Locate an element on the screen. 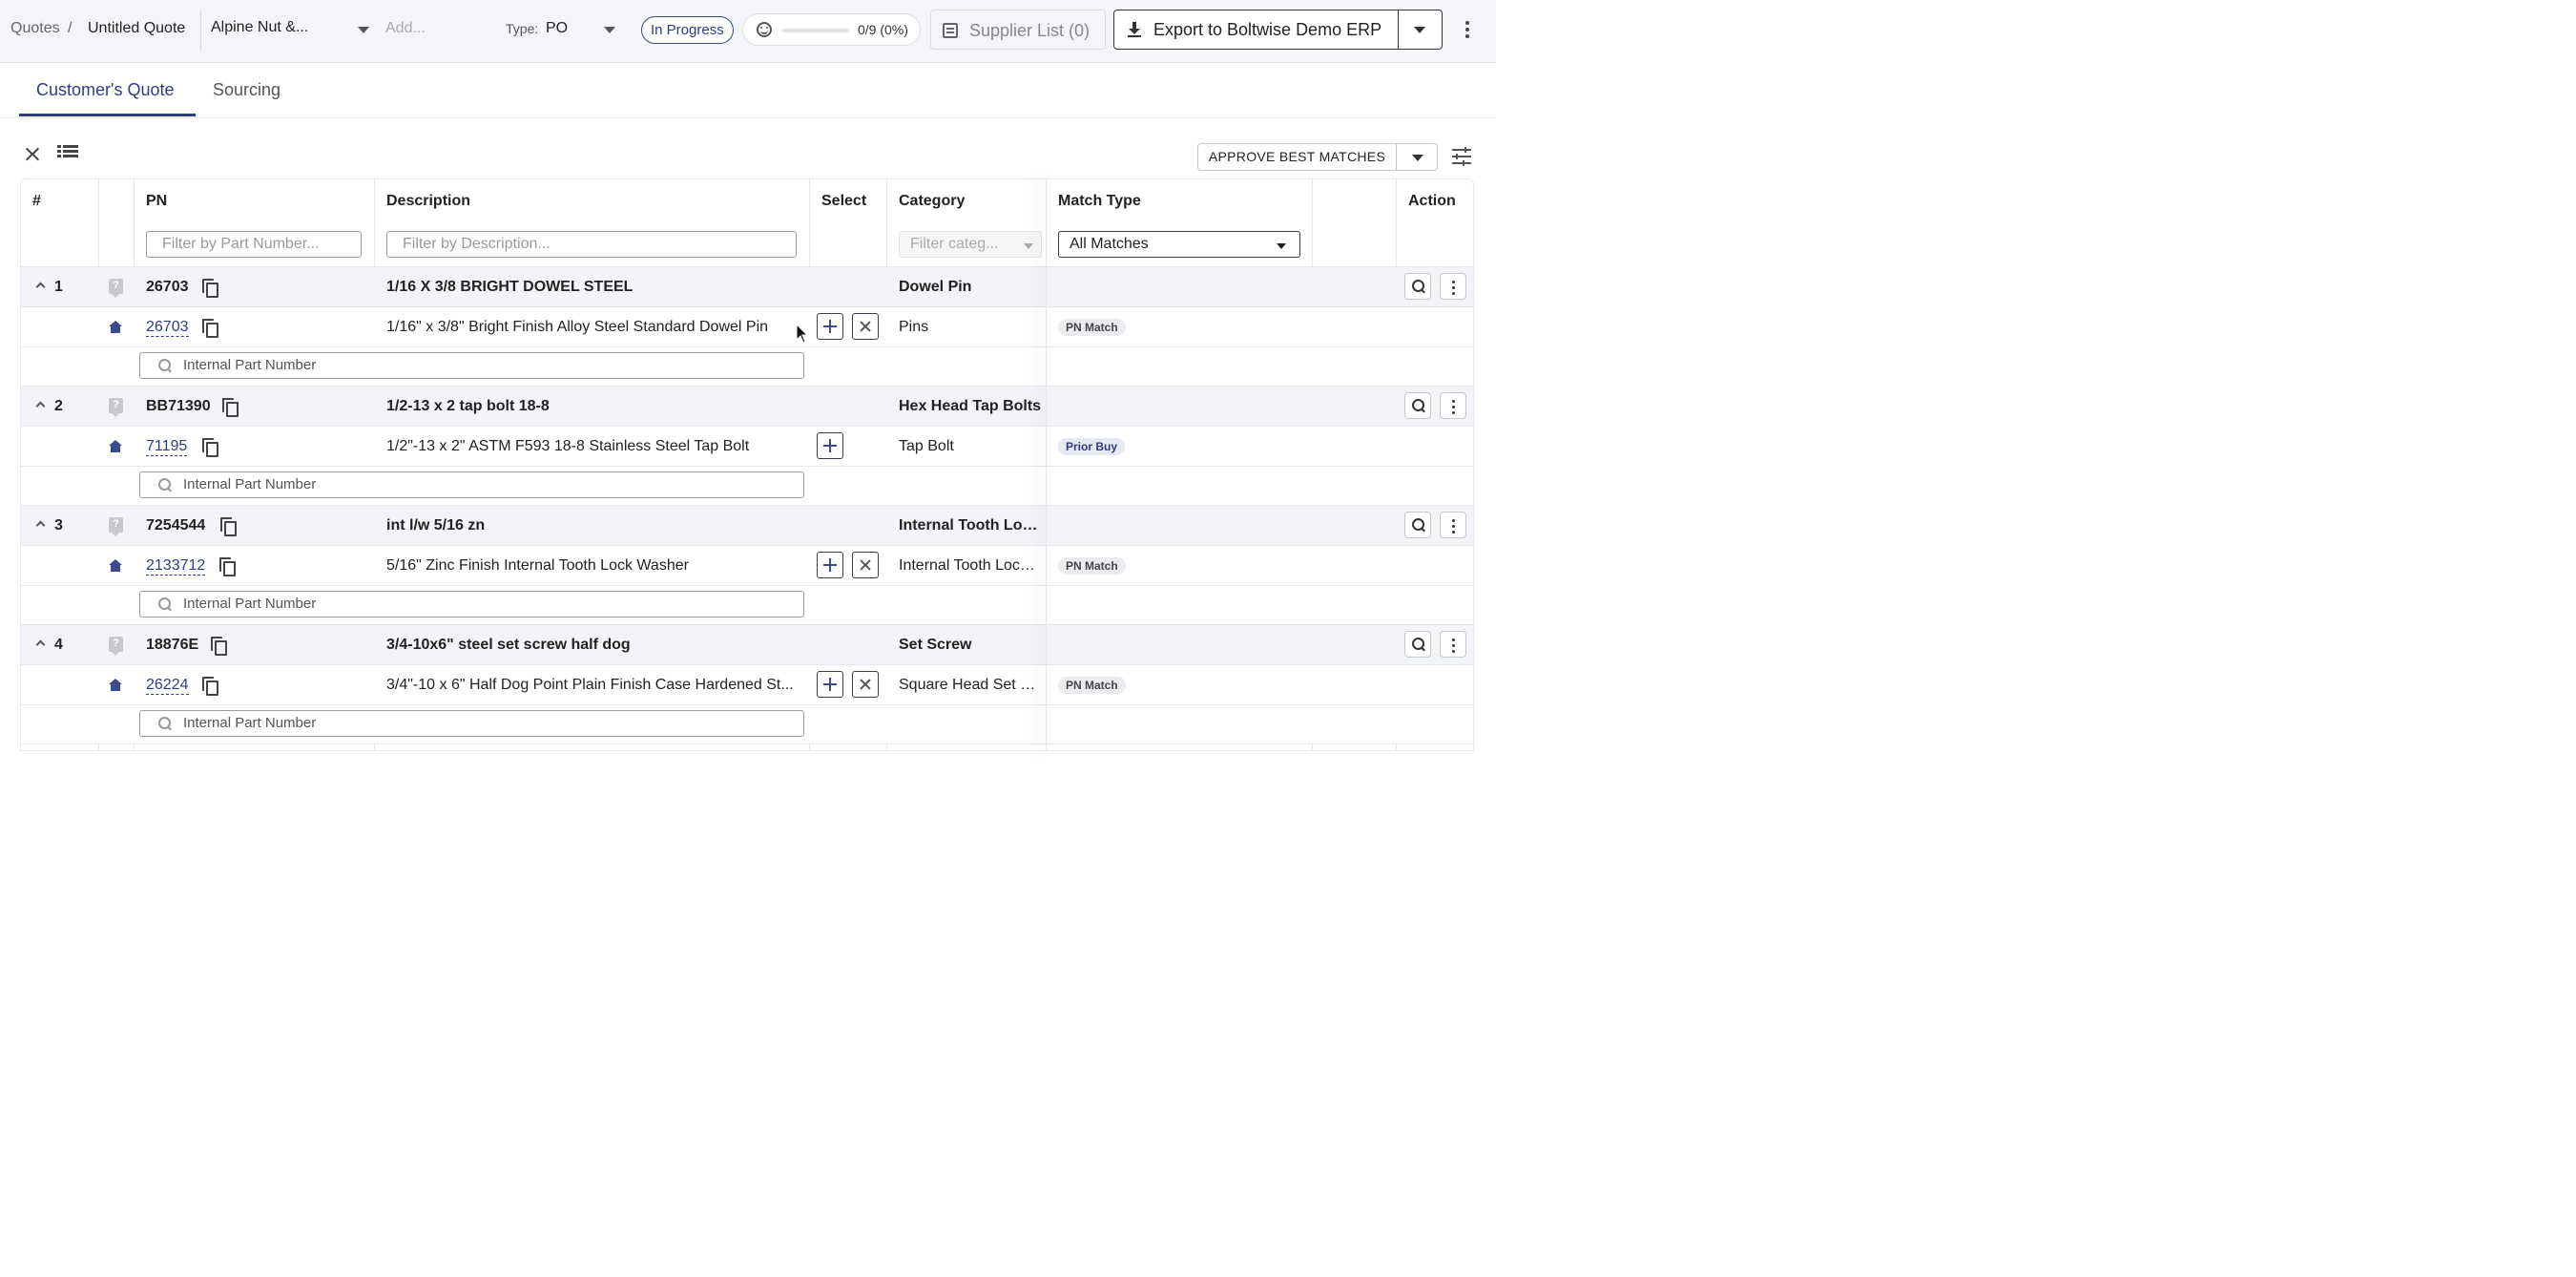 Image resolution: width=2576 pixels, height=1277 pixels. supplier-list-button: Supplier List (0) is located at coordinates (1018, 30).